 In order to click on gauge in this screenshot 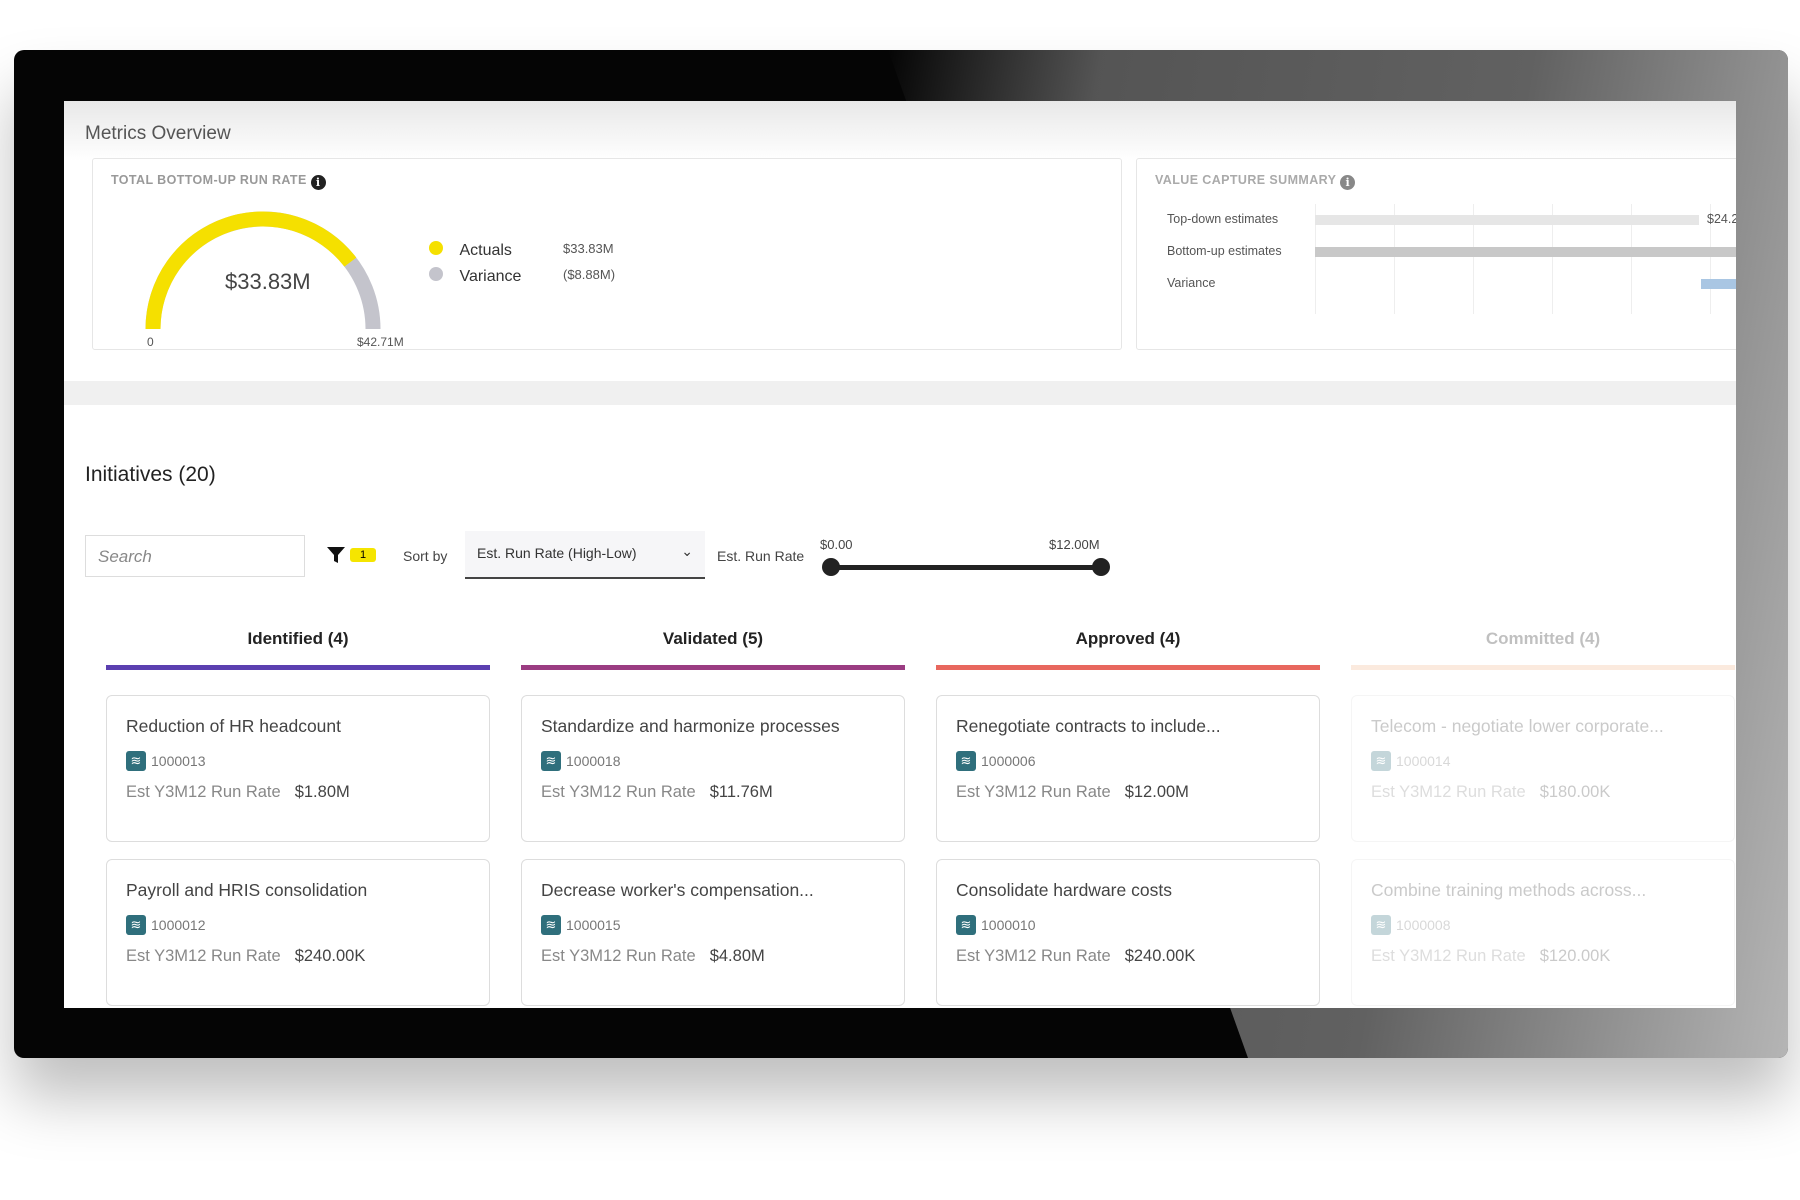, I will do `click(263, 270)`.